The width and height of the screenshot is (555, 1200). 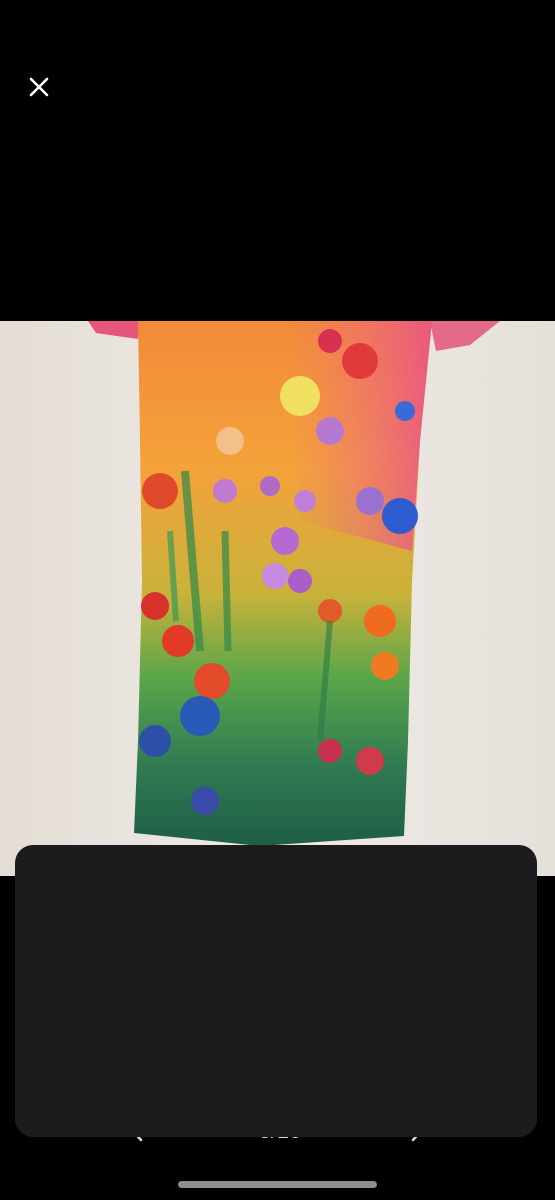 I want to click on close-icon, so click(x=39, y=89).